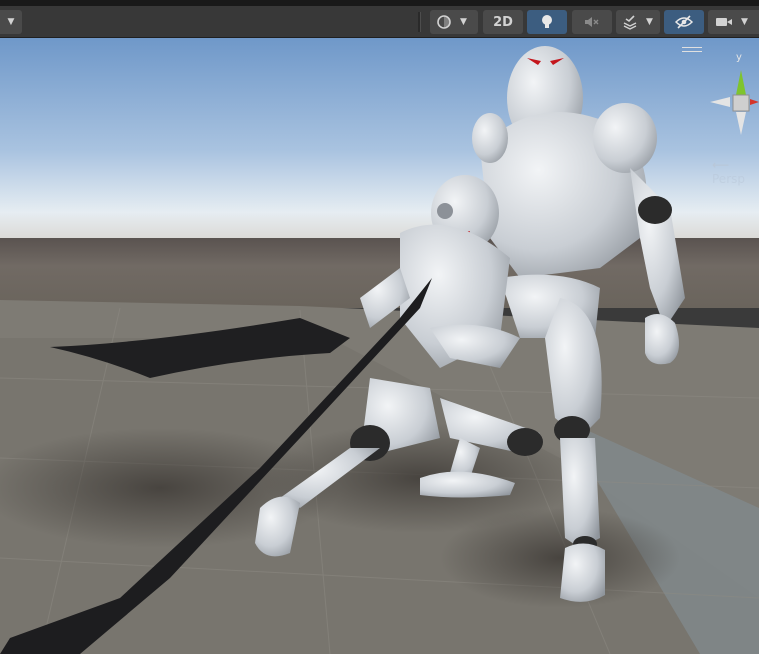  I want to click on effects-button: ▼, so click(638, 22).